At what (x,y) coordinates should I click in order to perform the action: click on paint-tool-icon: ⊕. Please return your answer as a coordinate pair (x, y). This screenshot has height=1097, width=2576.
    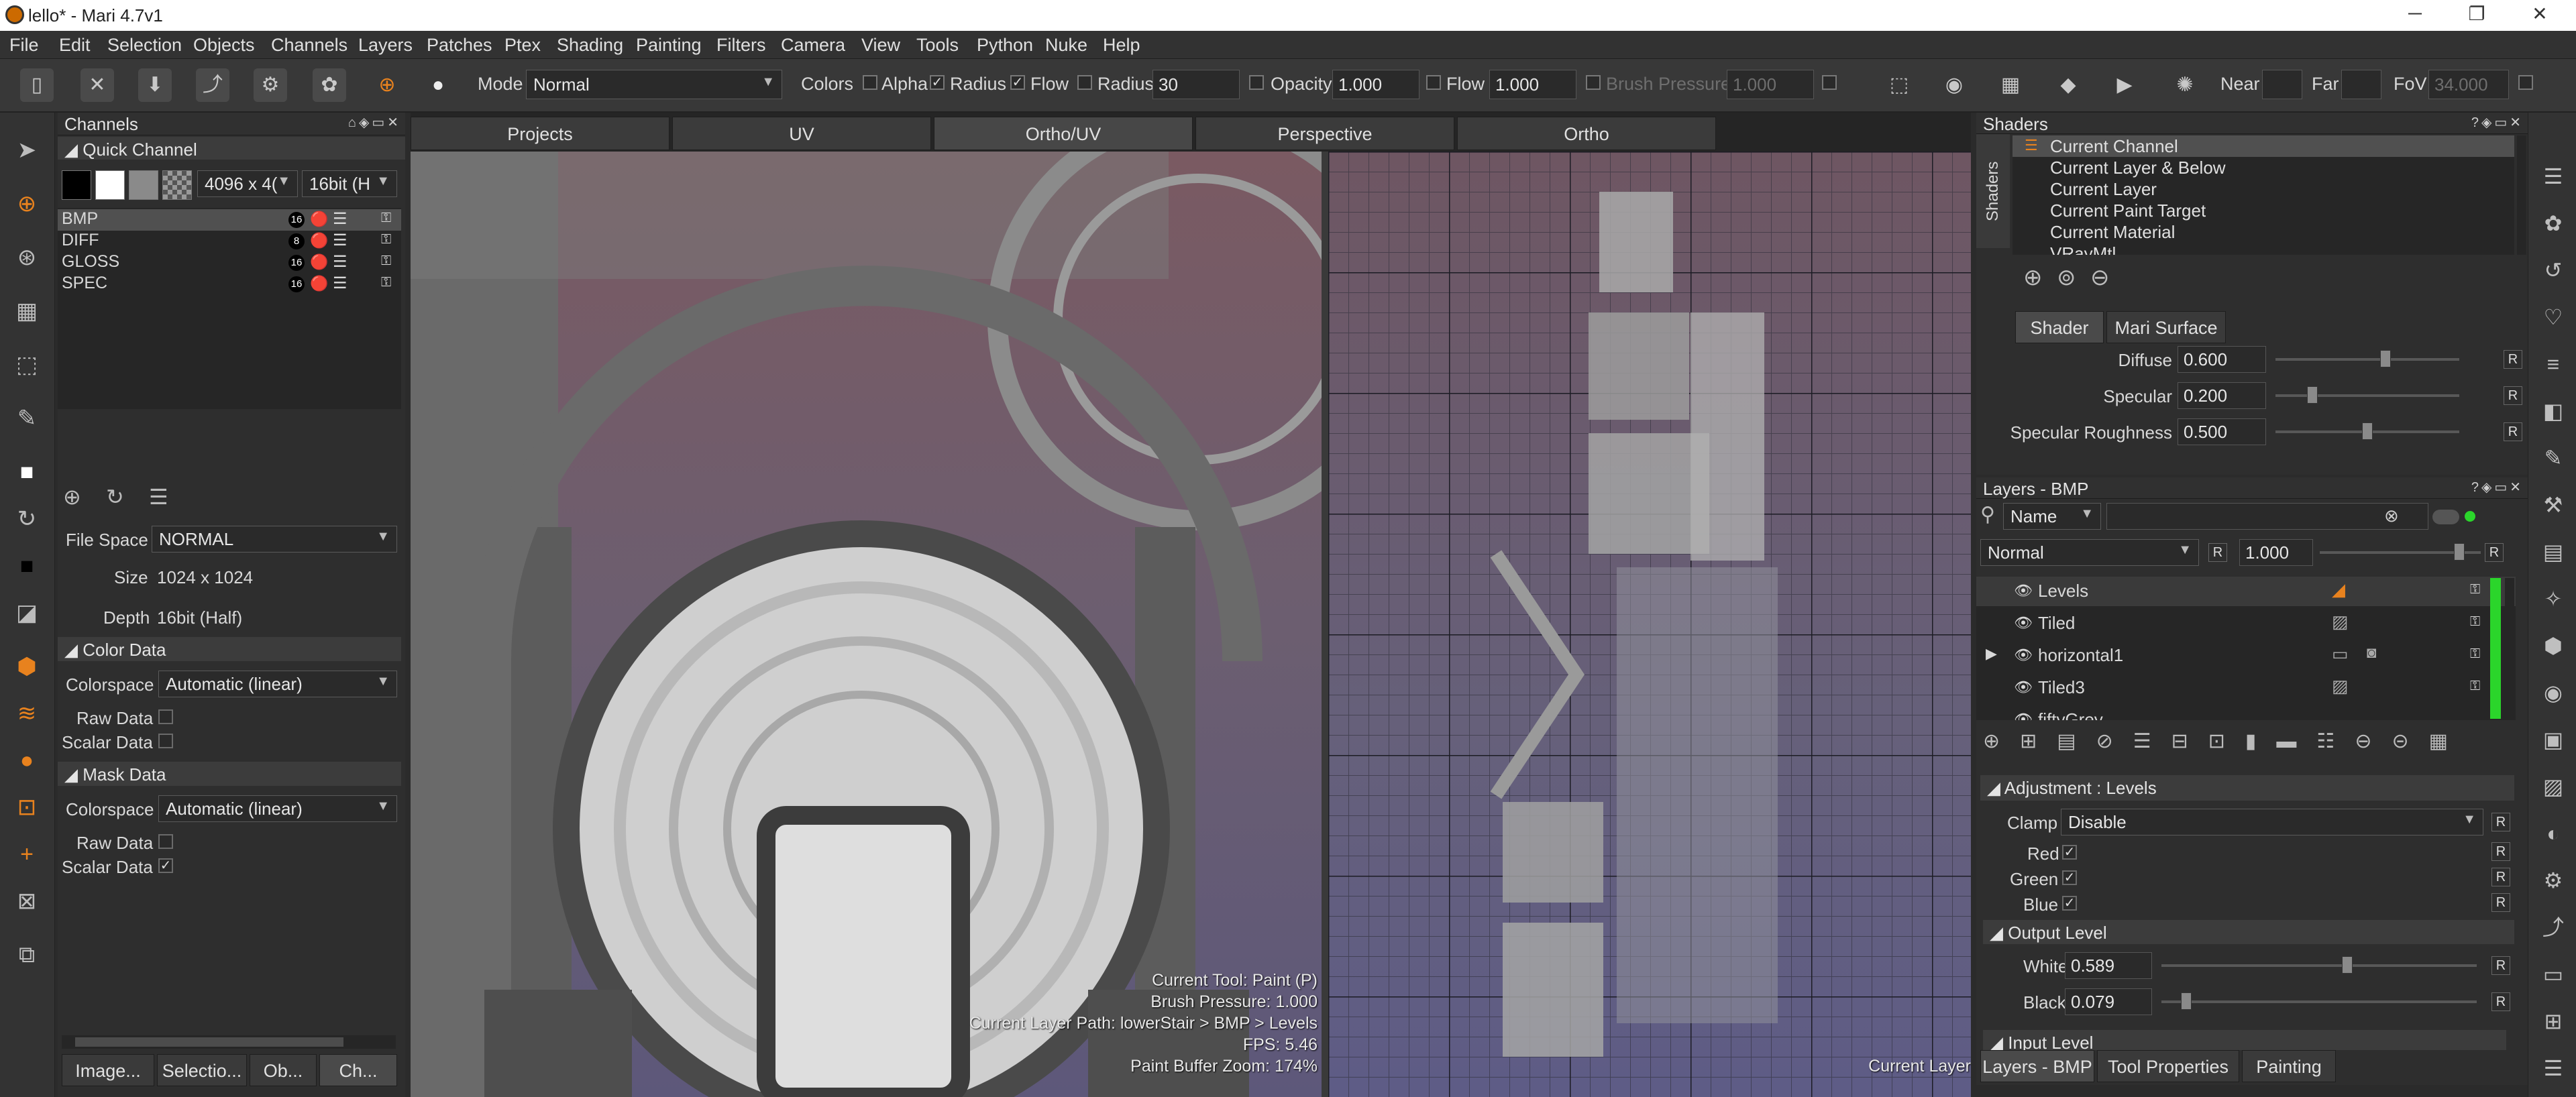
    Looking at the image, I should click on (26, 203).